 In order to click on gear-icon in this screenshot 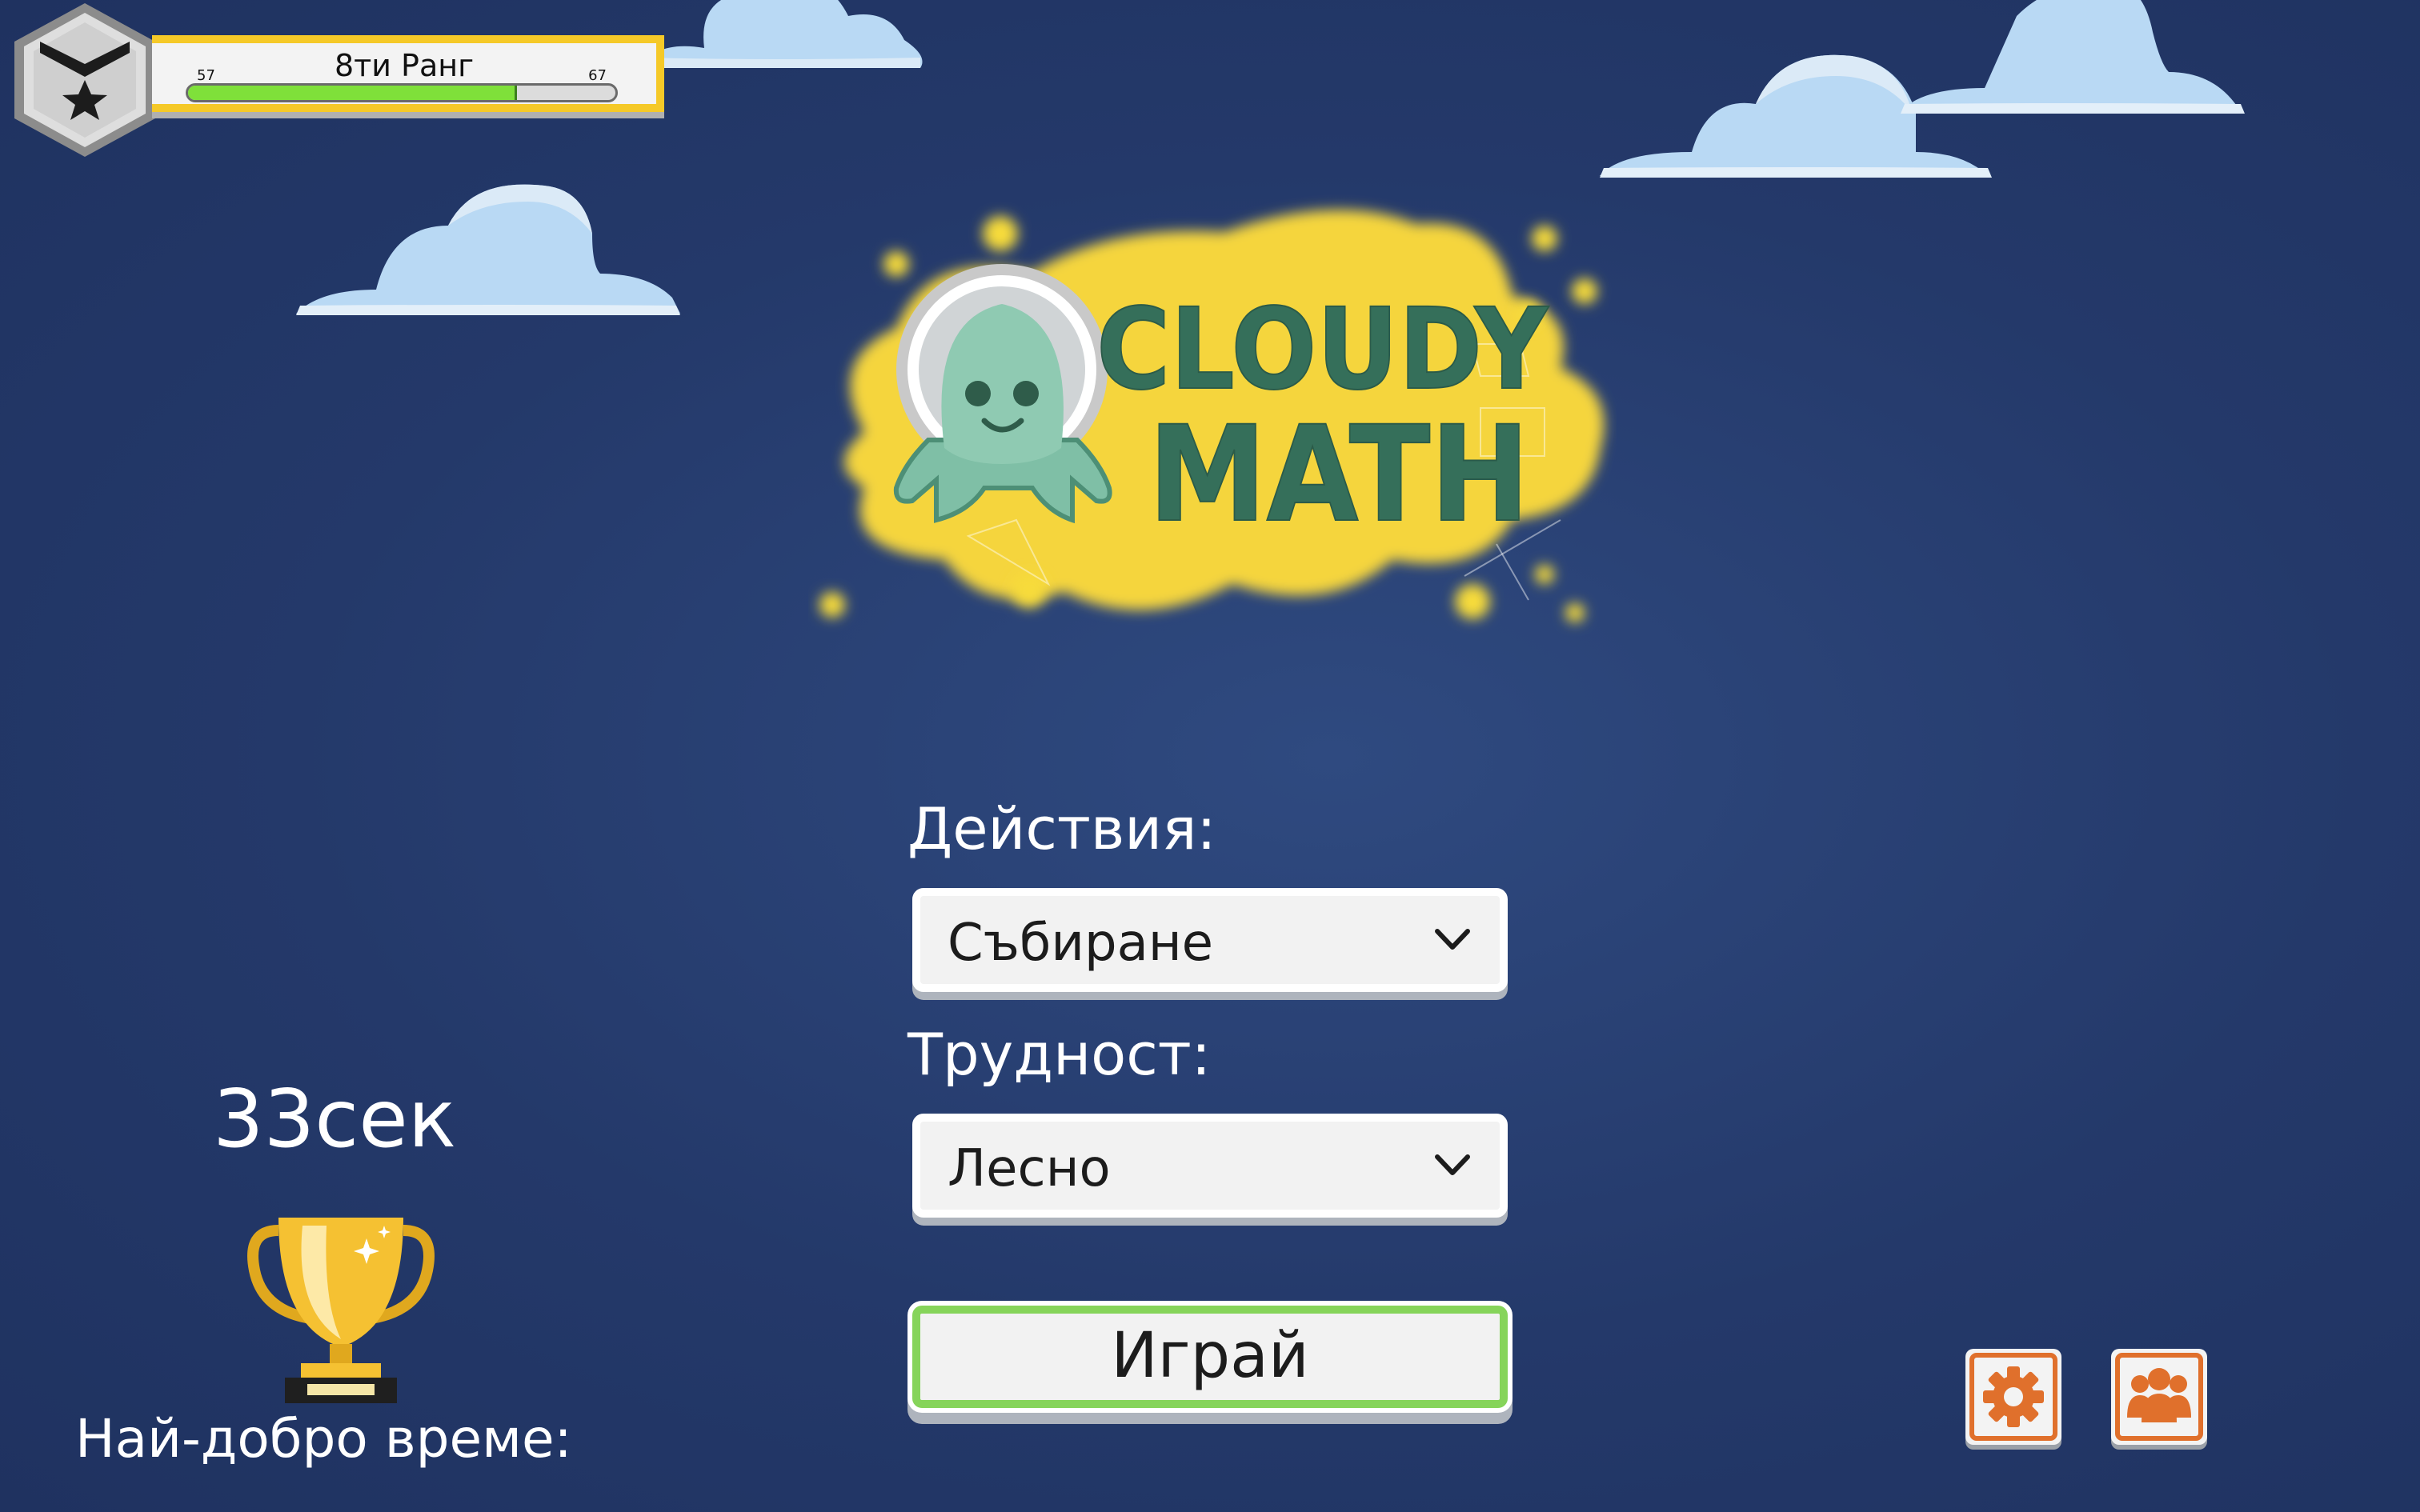, I will do `click(2013, 1397)`.